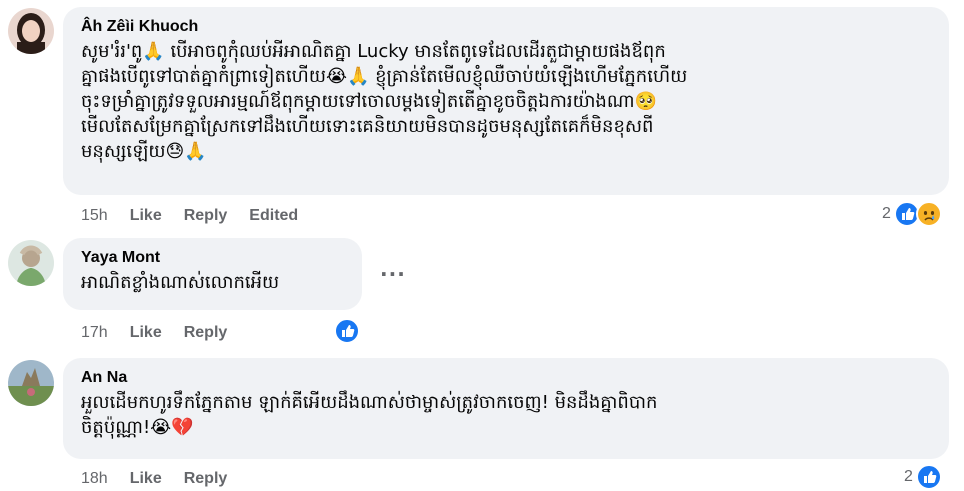 The width and height of the screenshot is (964, 491). Describe the element at coordinates (212, 258) in the screenshot. I see `comment-author: Yaya Mont` at that location.